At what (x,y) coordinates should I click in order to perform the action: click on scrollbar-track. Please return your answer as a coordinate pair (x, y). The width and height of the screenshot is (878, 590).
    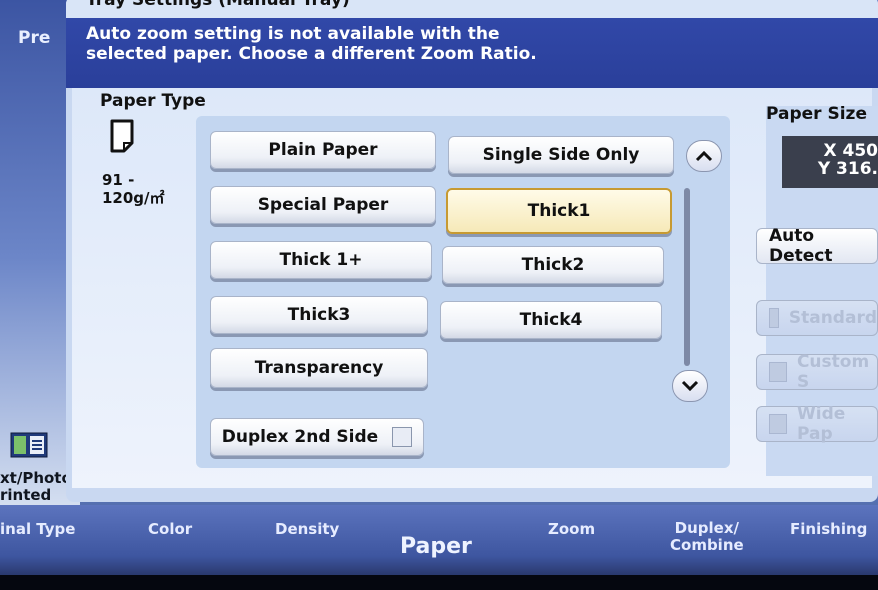
    Looking at the image, I should click on (687, 277).